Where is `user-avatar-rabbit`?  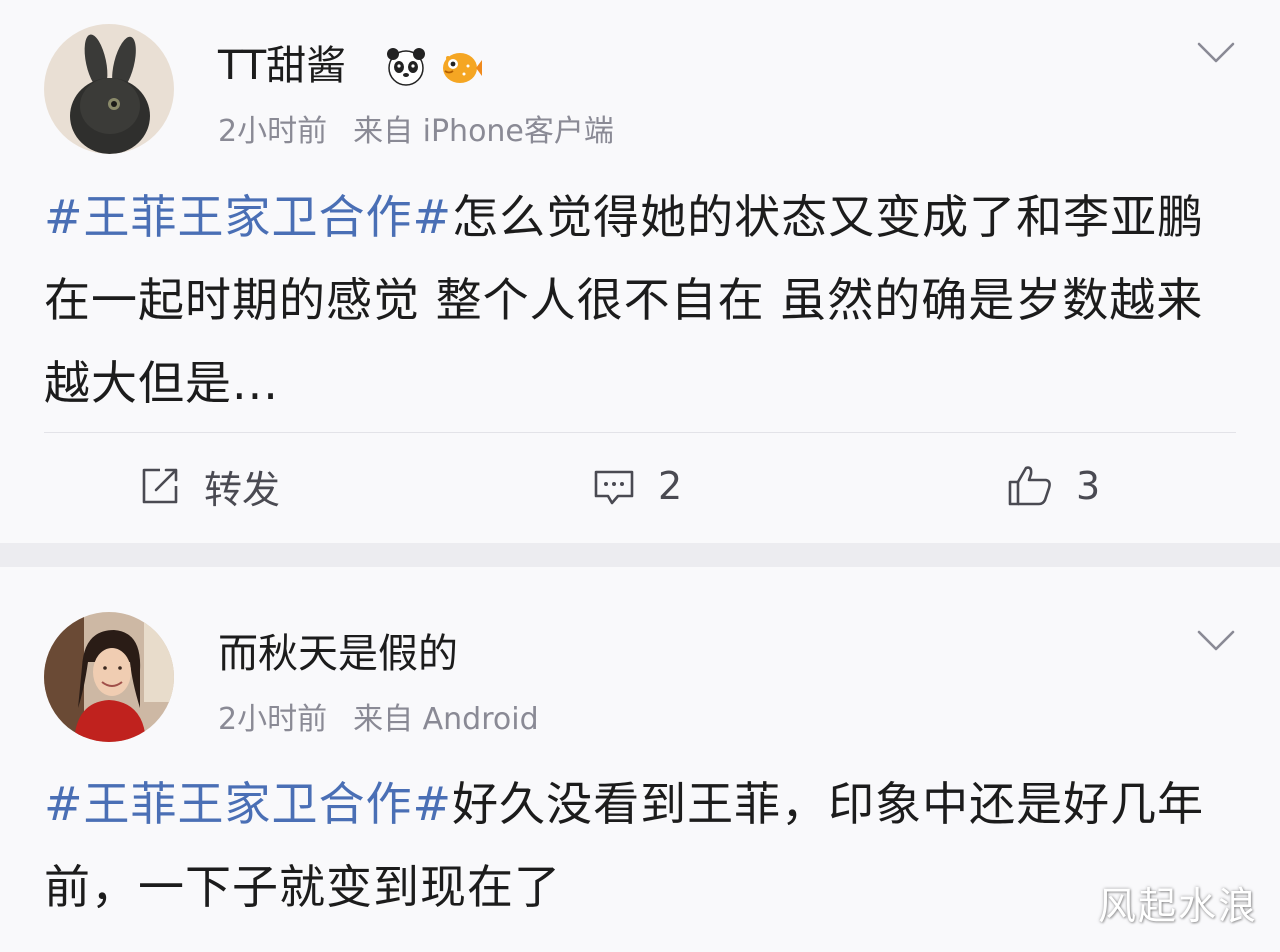 user-avatar-rabbit is located at coordinates (109, 89).